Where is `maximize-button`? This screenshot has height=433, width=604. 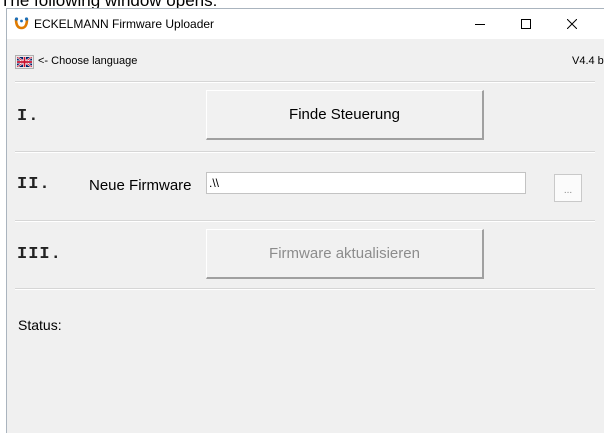
maximize-button is located at coordinates (526, 24).